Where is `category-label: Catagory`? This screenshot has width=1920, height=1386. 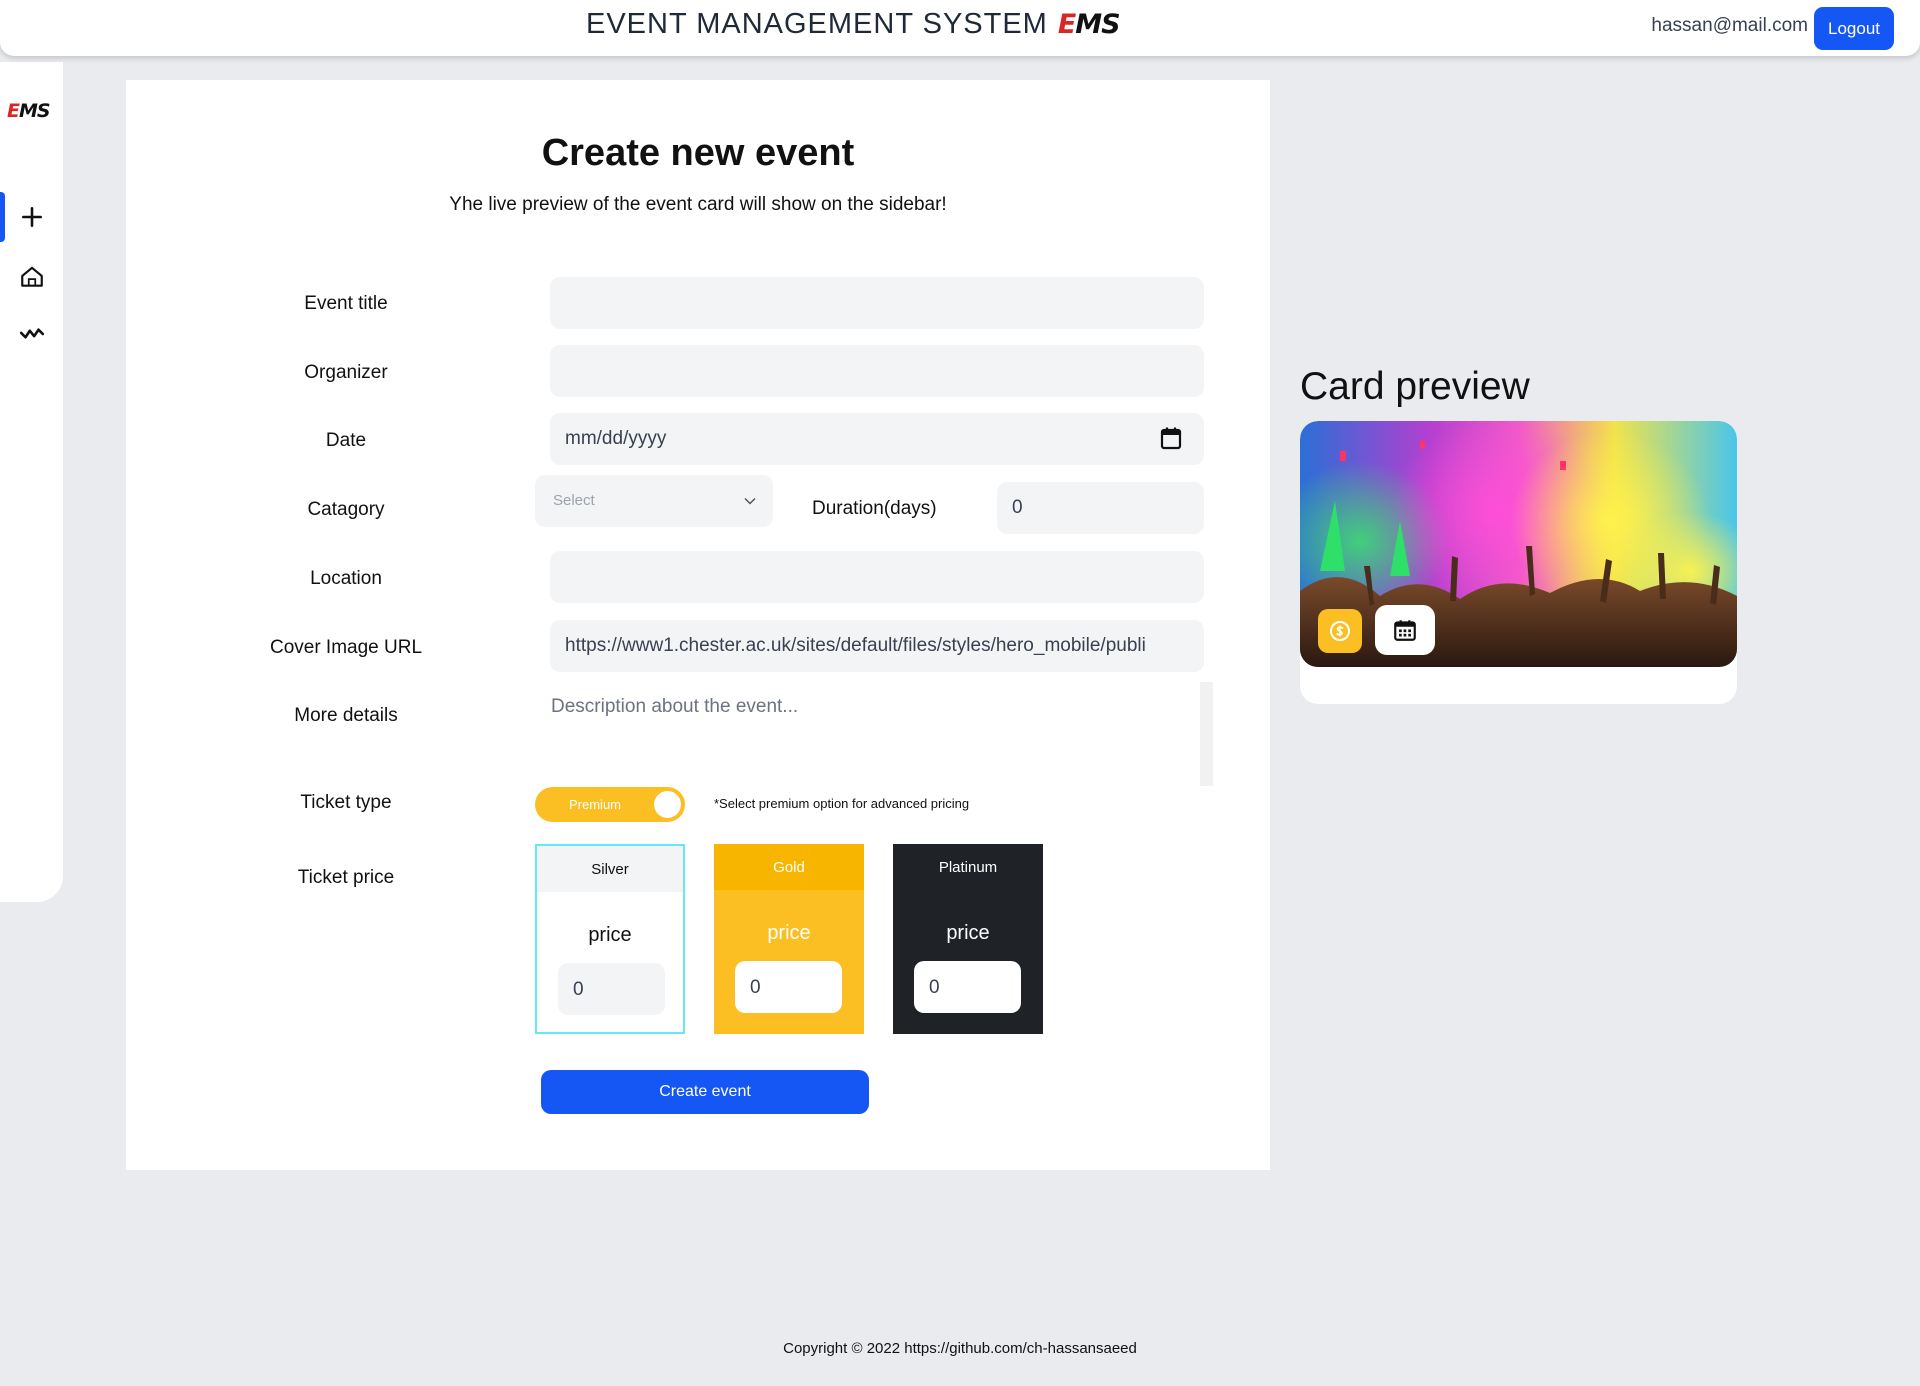 category-label: Catagory is located at coordinates (346, 509).